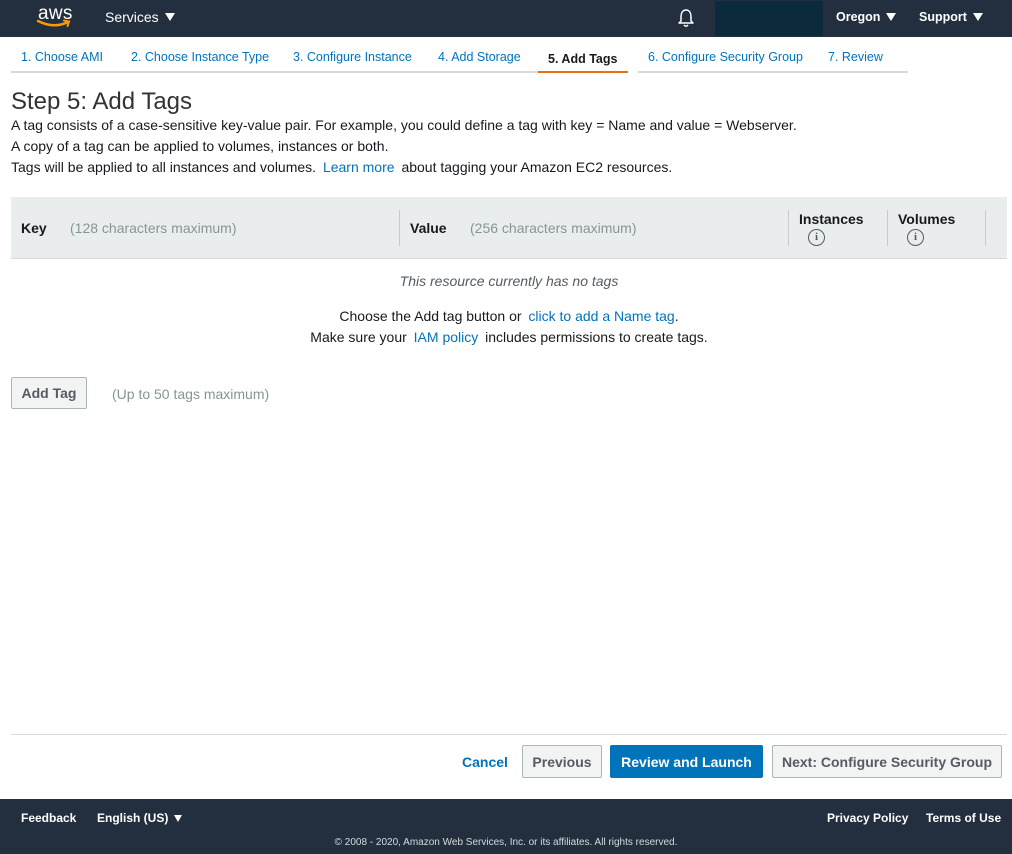 This screenshot has width=1012, height=854. Describe the element at coordinates (676, 316) in the screenshot. I see `instruction-period: .` at that location.